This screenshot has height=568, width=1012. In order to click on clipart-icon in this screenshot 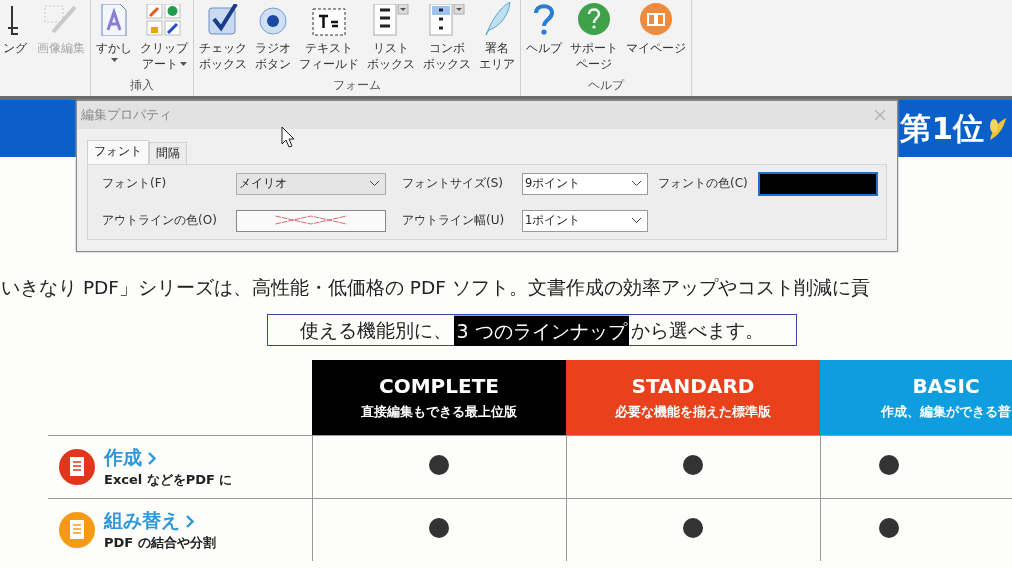, I will do `click(164, 20)`.